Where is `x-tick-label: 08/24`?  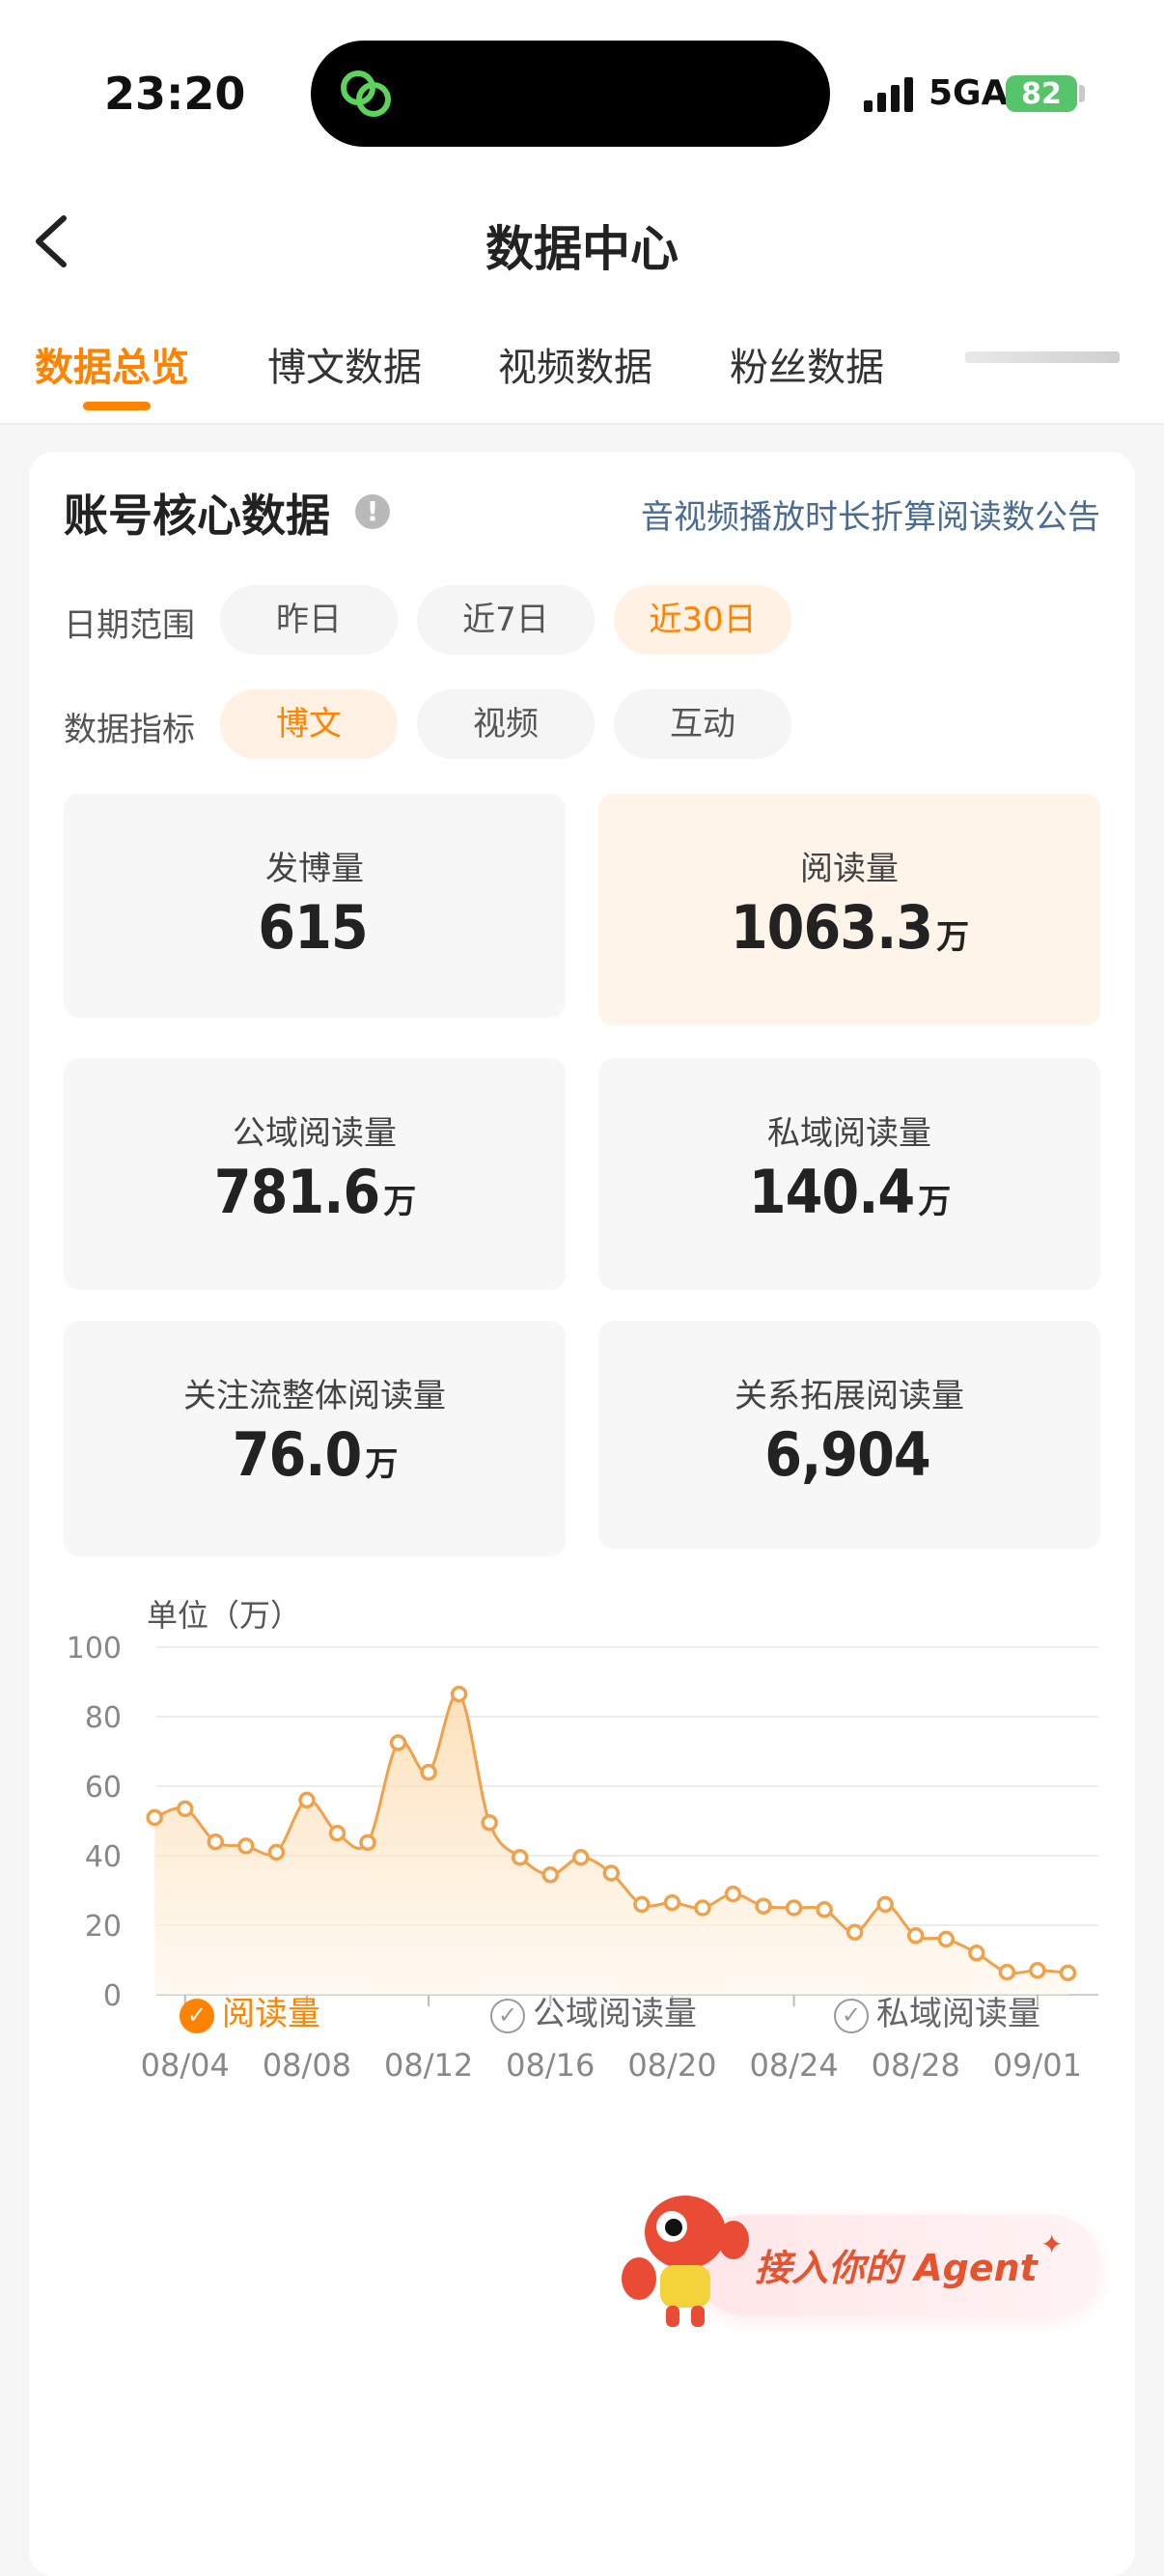
x-tick-label: 08/24 is located at coordinates (794, 2066).